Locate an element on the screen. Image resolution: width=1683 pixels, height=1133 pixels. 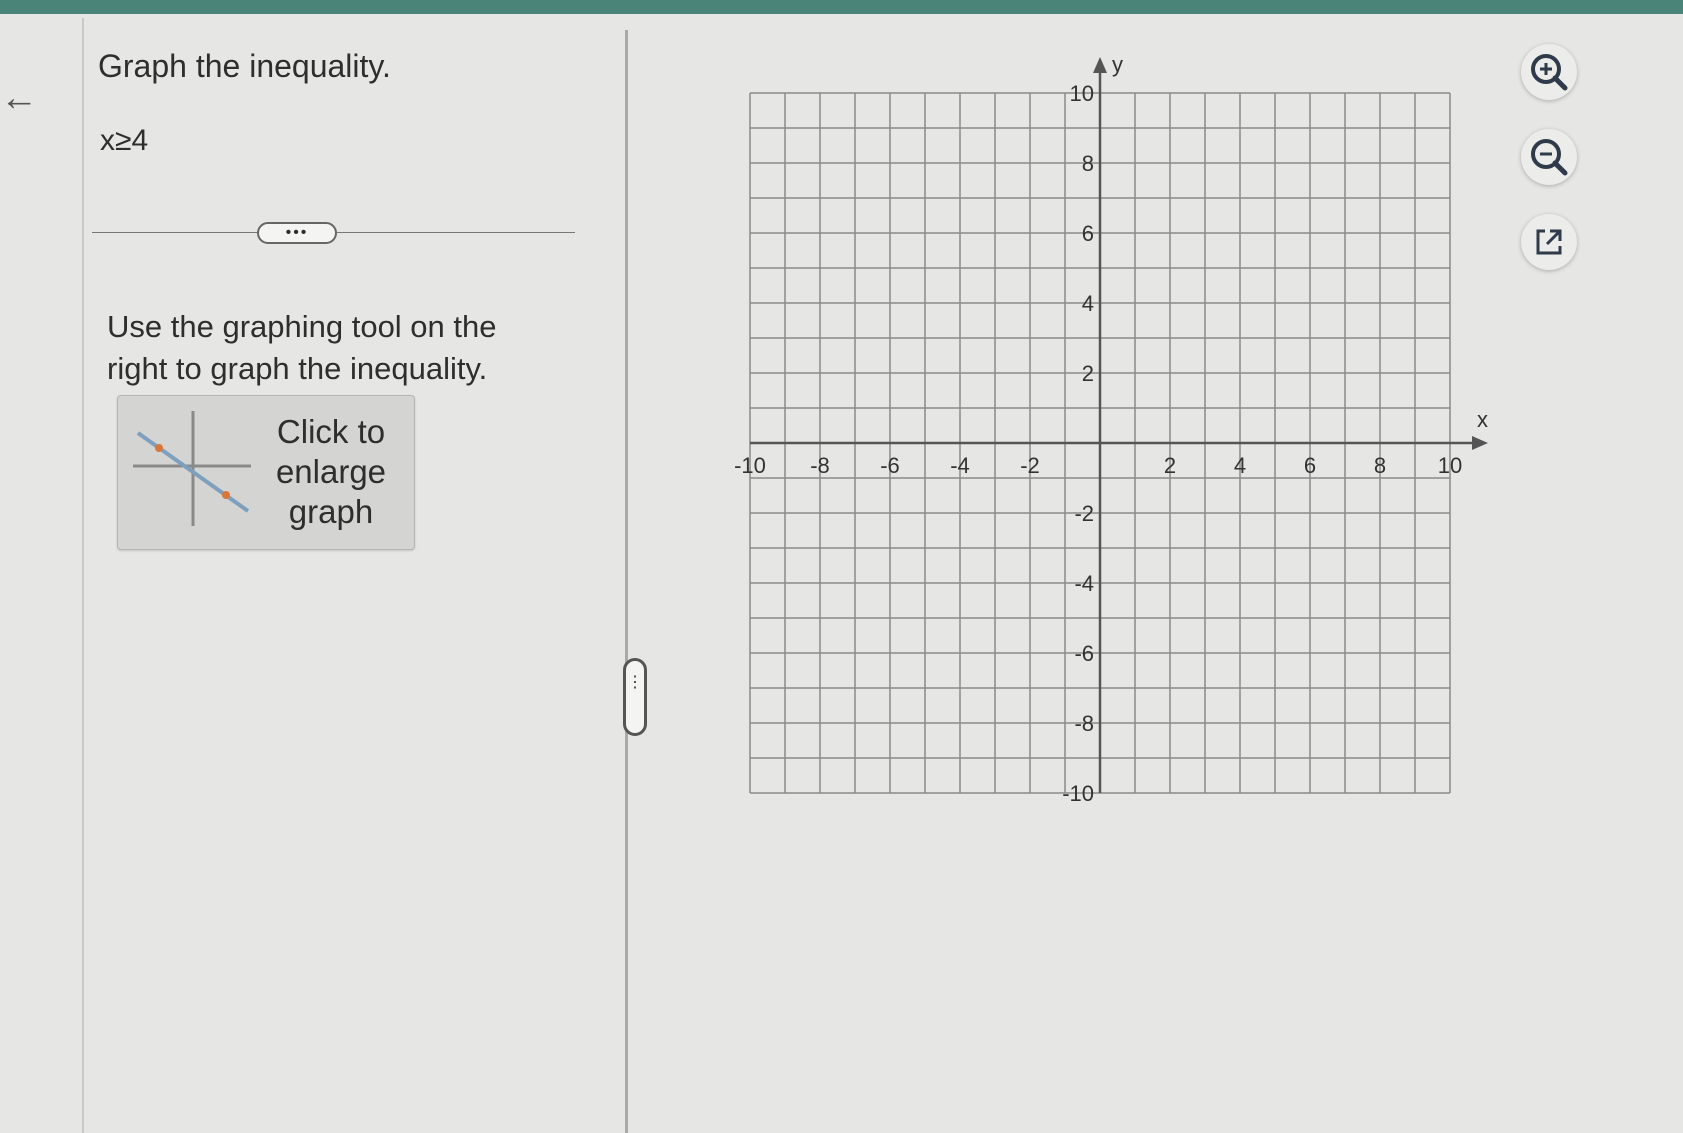
y-axis-label: y is located at coordinates (1117, 64).